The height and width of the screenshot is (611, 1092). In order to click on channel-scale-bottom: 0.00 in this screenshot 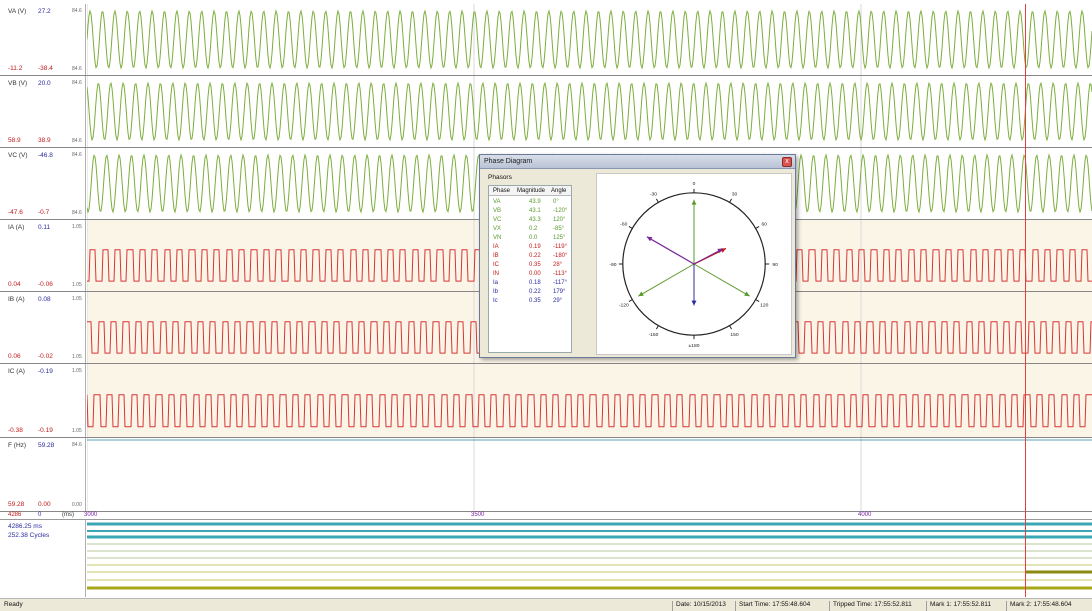, I will do `click(77, 505)`.